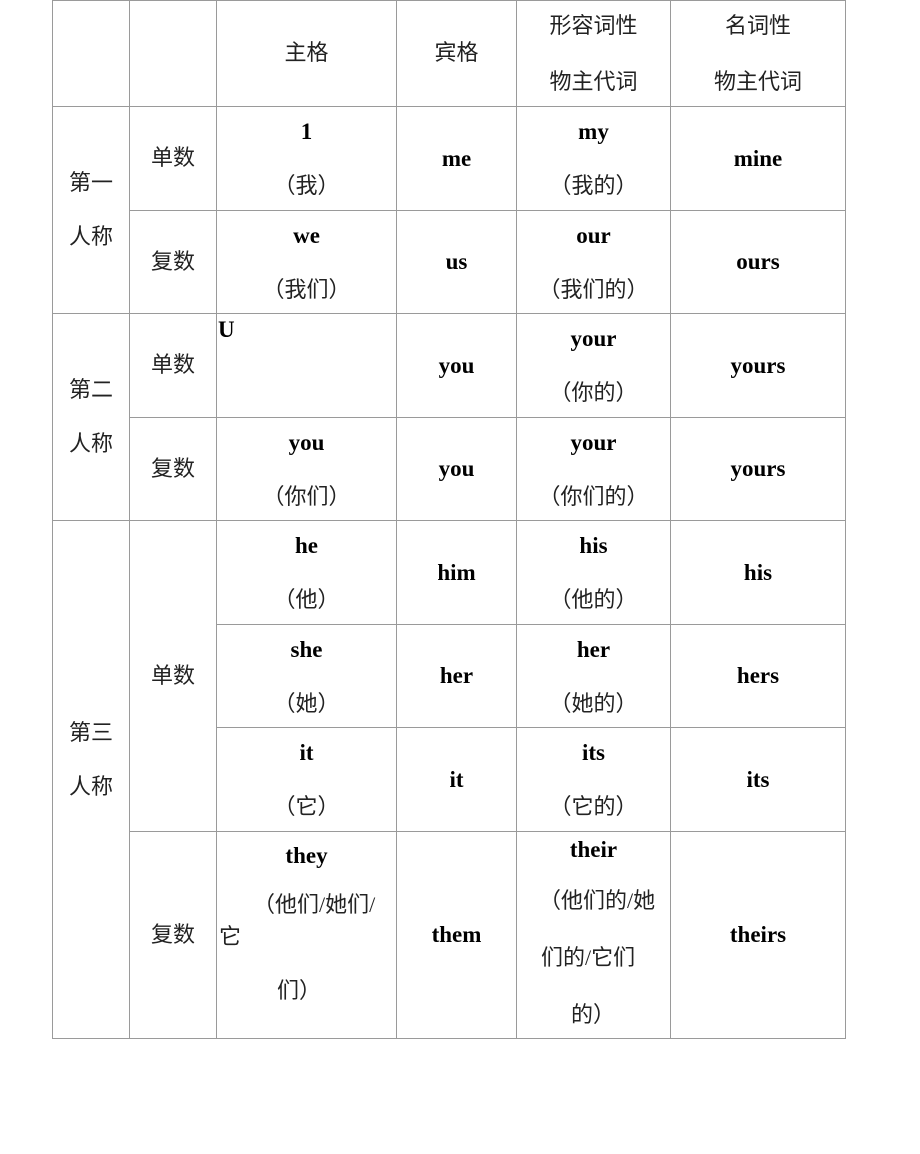 Image resolution: width=920 pixels, height=1154 pixels. Describe the element at coordinates (306, 935) in the screenshot. I see `cell-subject: they （他们/她们/ 它 们）` at that location.